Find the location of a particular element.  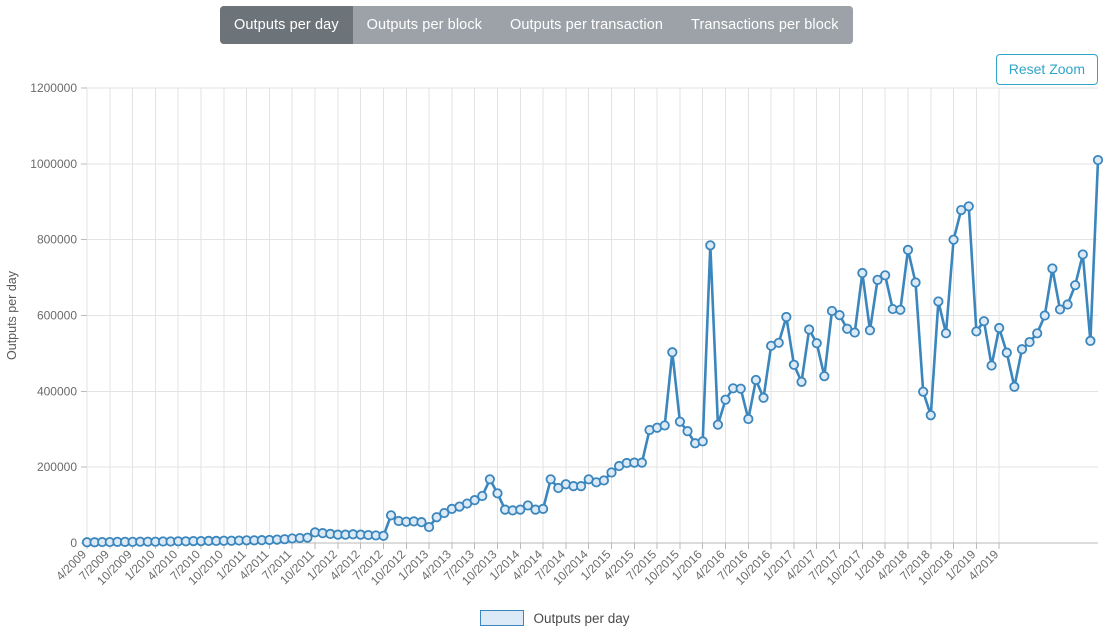

legend-swatch-outputs-per-day is located at coordinates (502, 618).